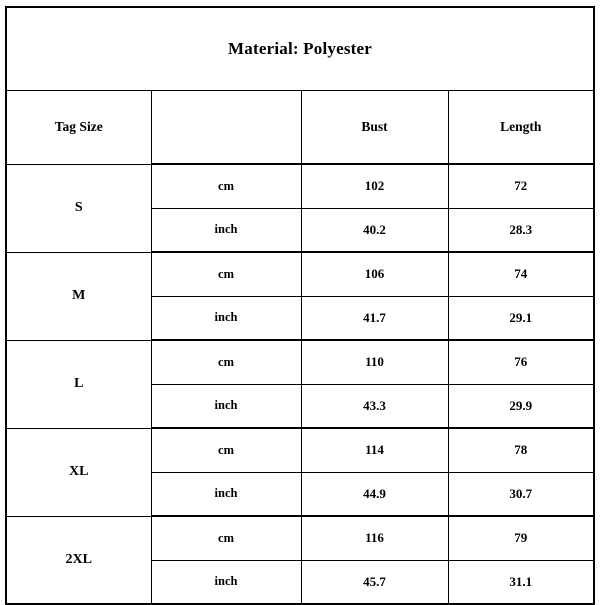  Describe the element at coordinates (226, 127) in the screenshot. I see `header-unit` at that location.